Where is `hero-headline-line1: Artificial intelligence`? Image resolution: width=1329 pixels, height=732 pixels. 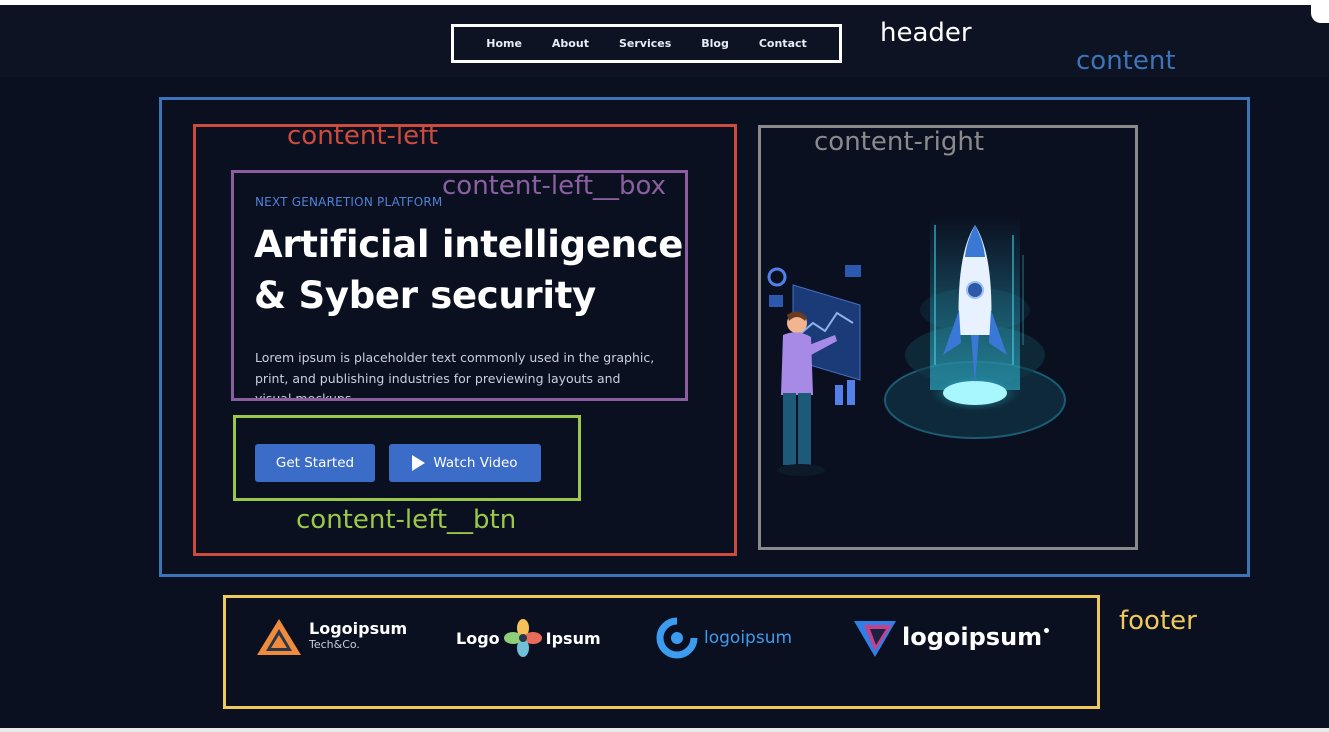
hero-headline-line1: Artificial intelligence is located at coordinates (469, 244).